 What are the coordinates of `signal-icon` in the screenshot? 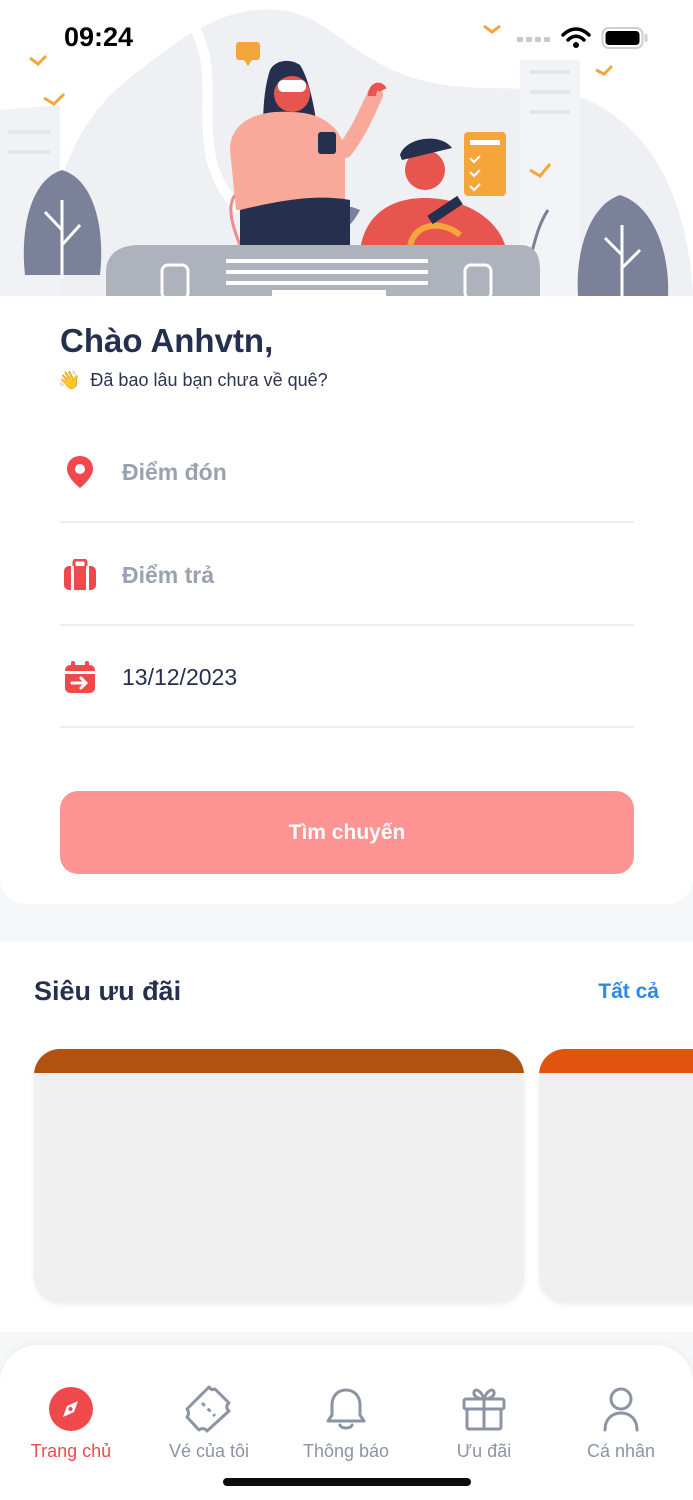 It's located at (533, 39).